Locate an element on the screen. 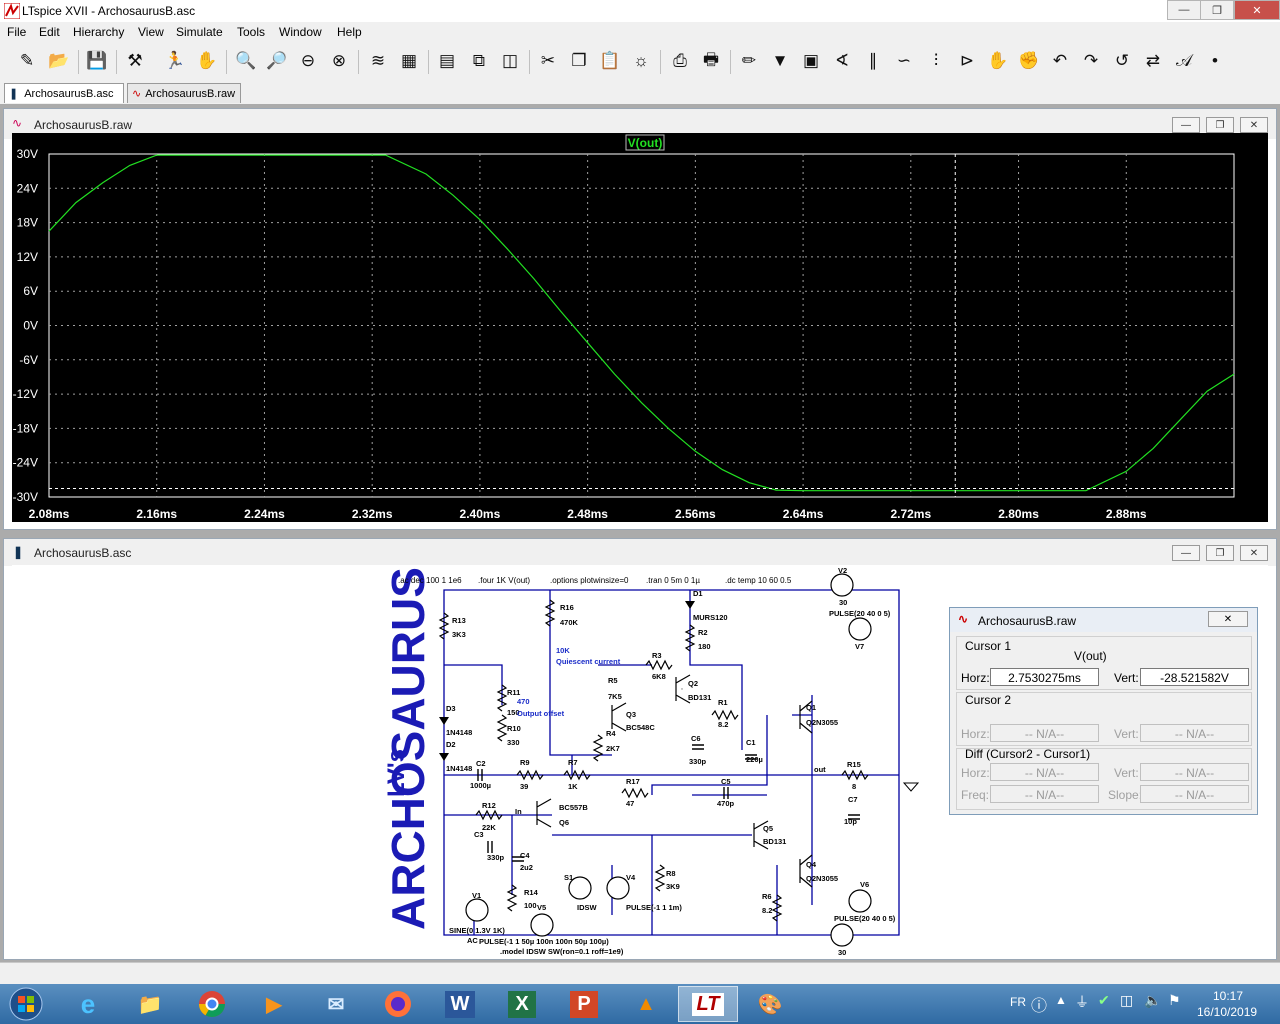  diff-horz-field: -- N/A-- is located at coordinates (1044, 772).